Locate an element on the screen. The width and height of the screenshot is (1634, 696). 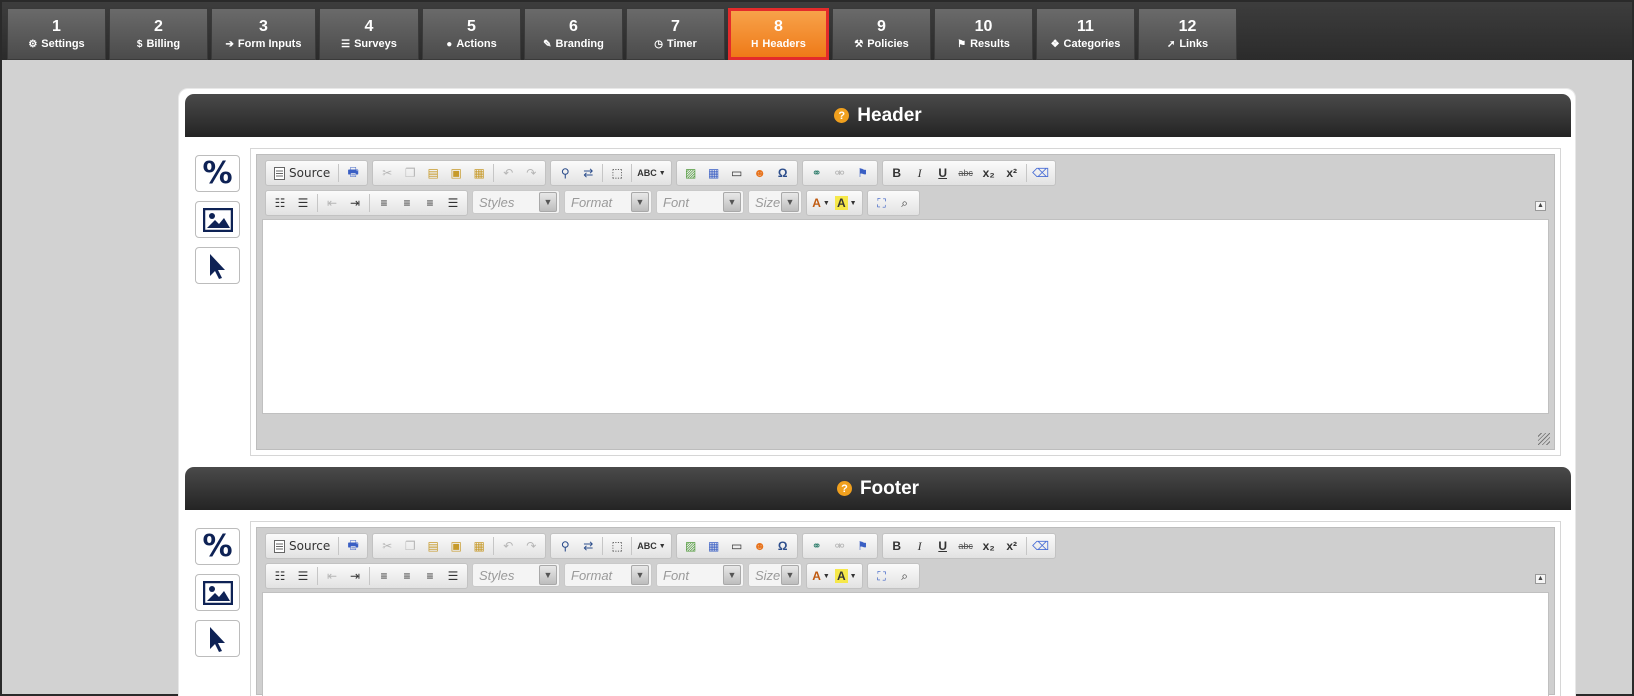
align-center-button: ≡ is located at coordinates (407, 576).